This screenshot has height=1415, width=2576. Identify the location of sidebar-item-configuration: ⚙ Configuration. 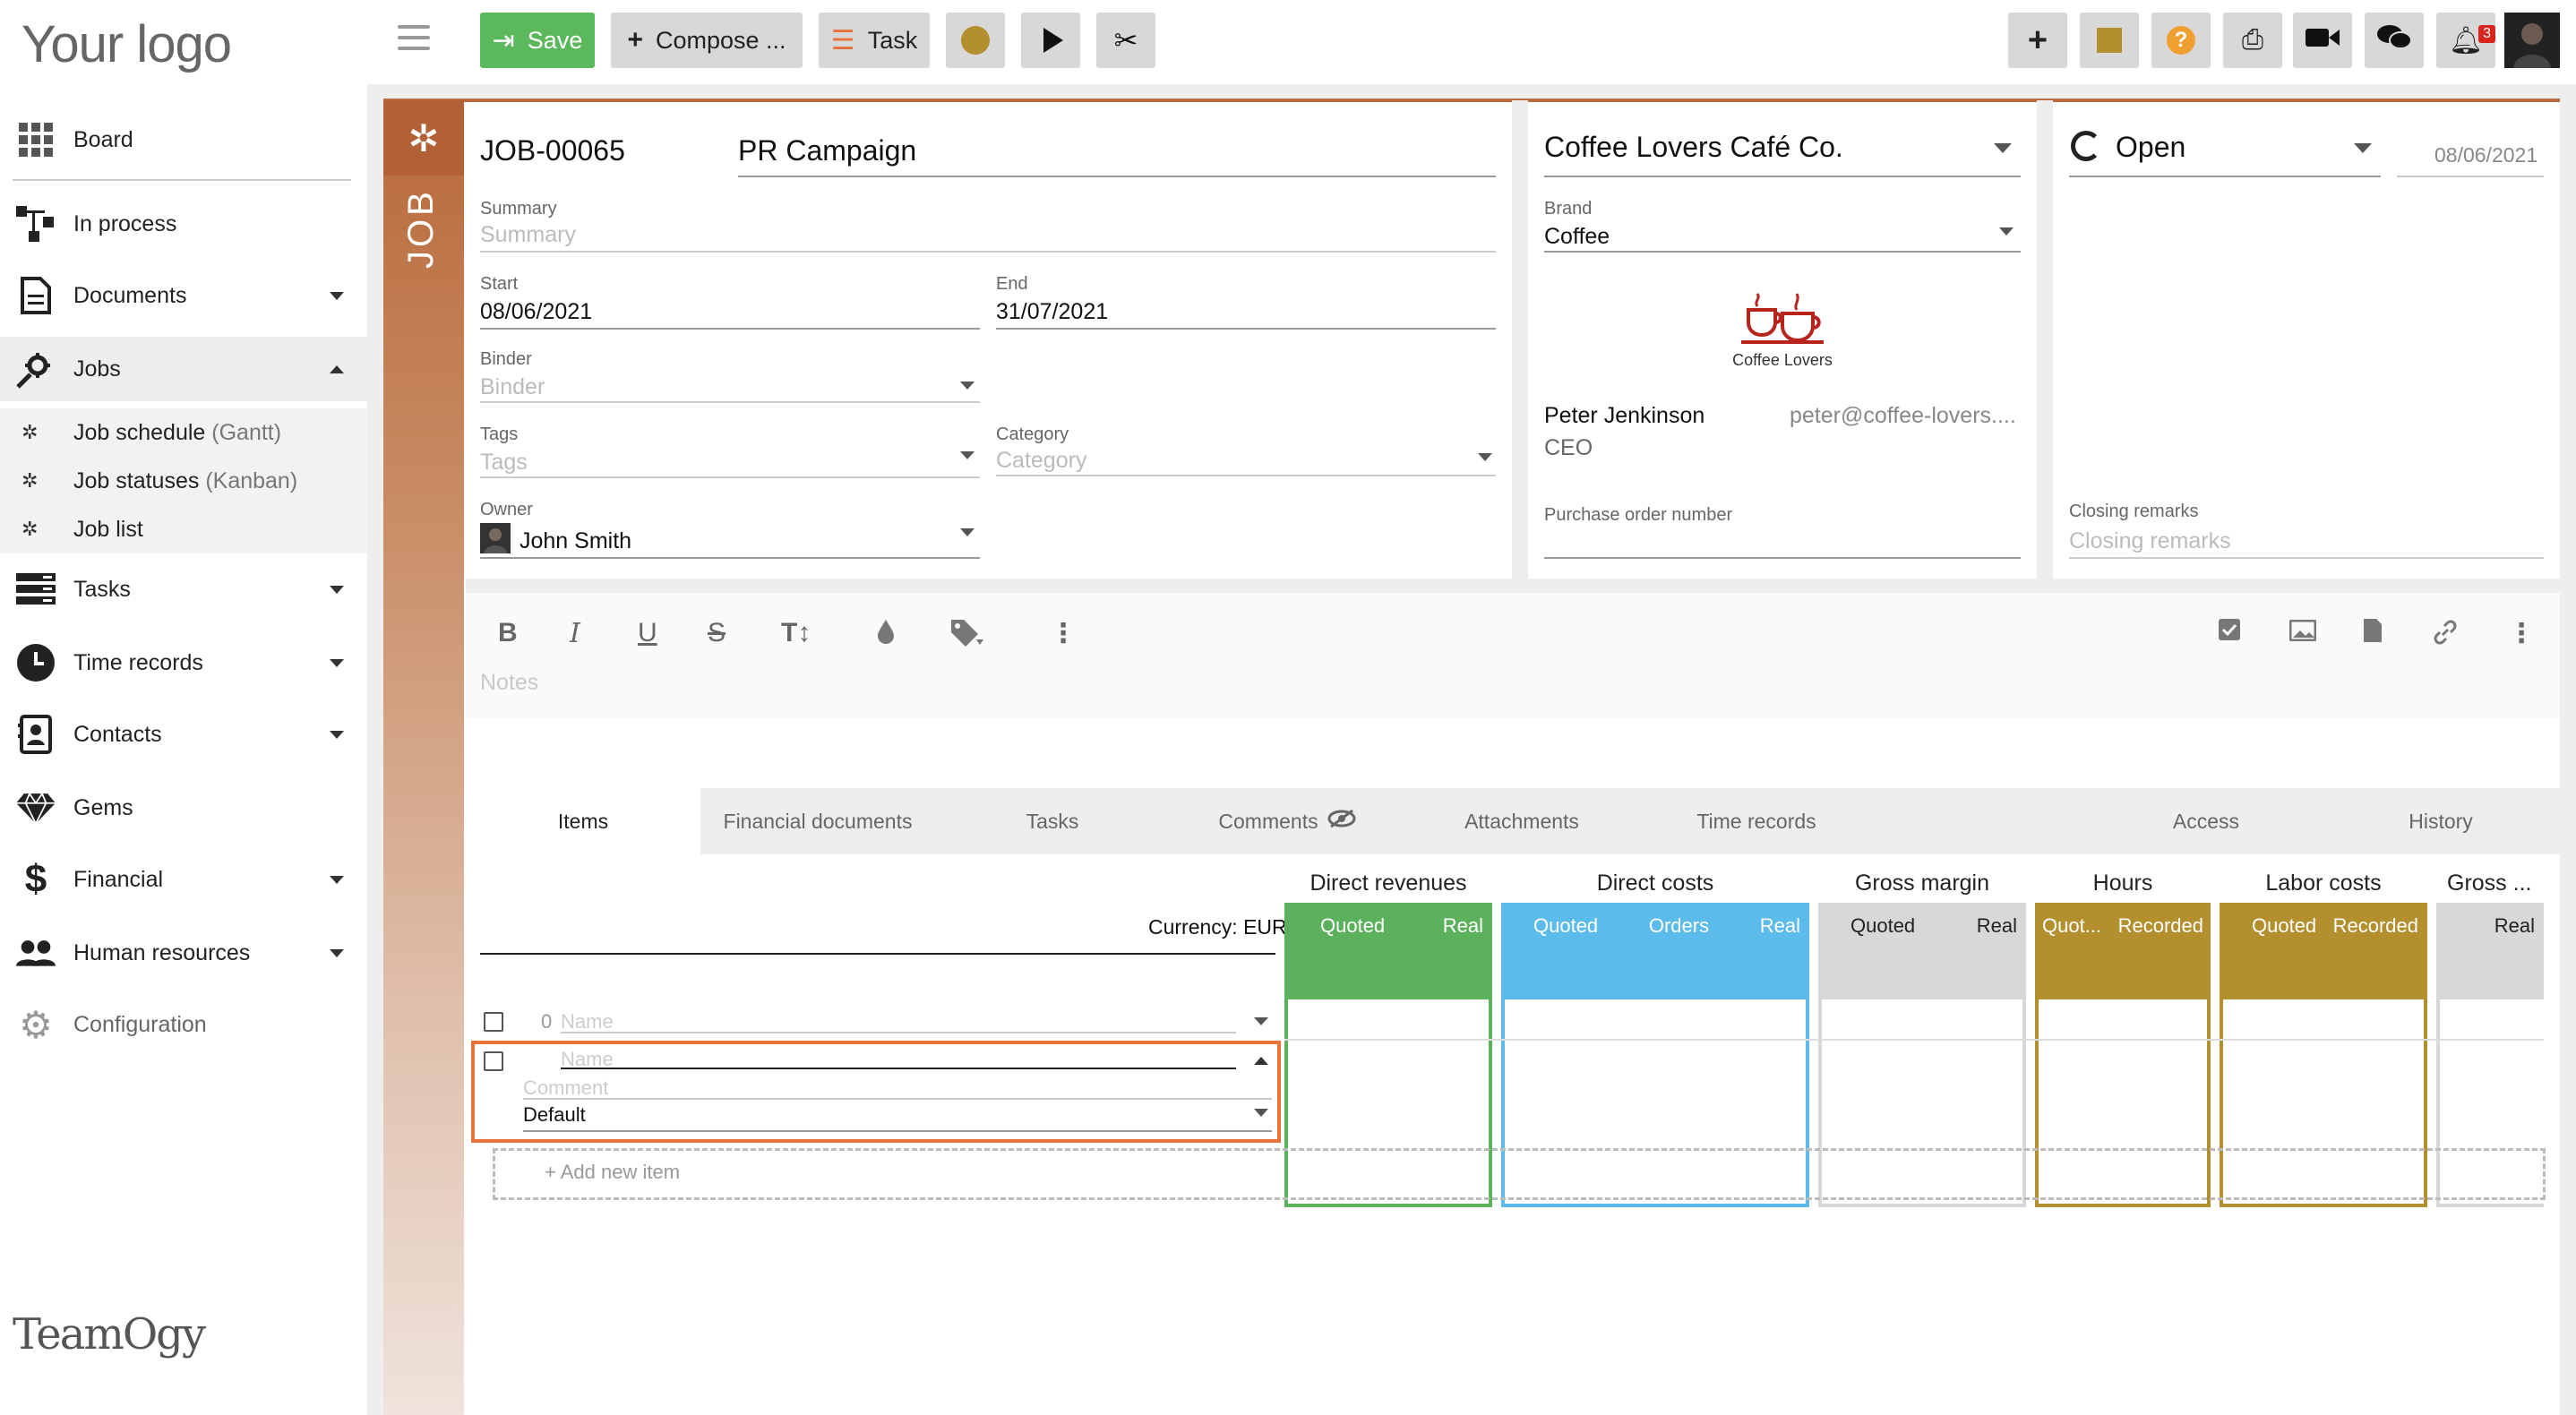
(183, 1024).